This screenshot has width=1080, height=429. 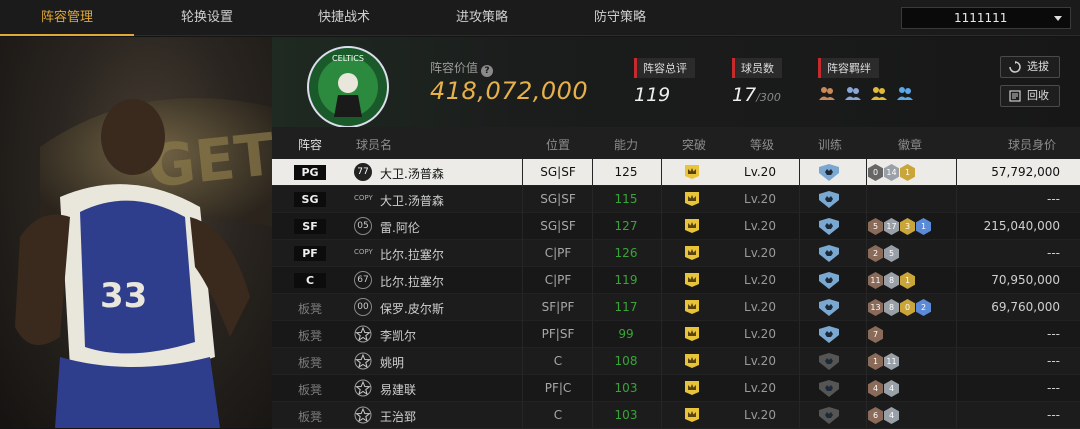 What do you see at coordinates (676, 388) in the screenshot?
I see `table-row: 板凳 易建联 PF|C 103 Lv.20 --- 4 4` at bounding box center [676, 388].